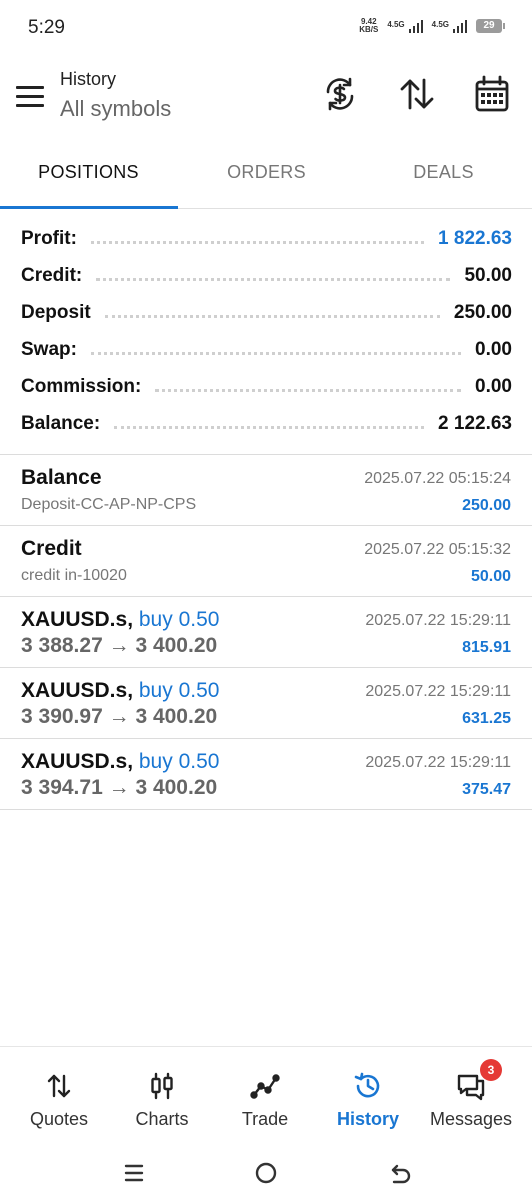 The width and height of the screenshot is (532, 1200). I want to click on summary-value: 50.00, so click(488, 275).